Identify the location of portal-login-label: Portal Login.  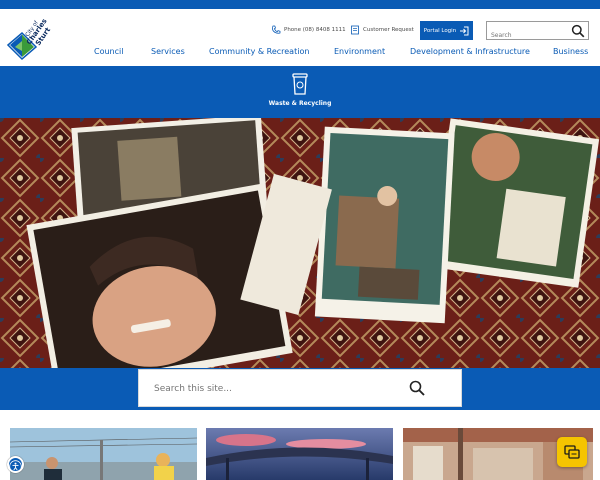
(440, 30).